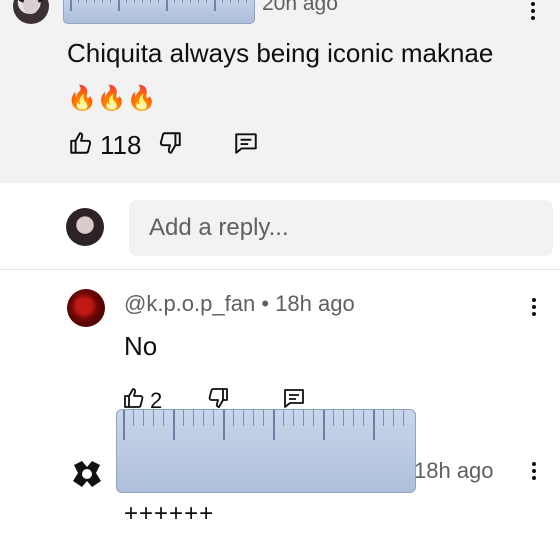 This screenshot has height=560, width=560. I want to click on comment-actions: 118, so click(163, 145).